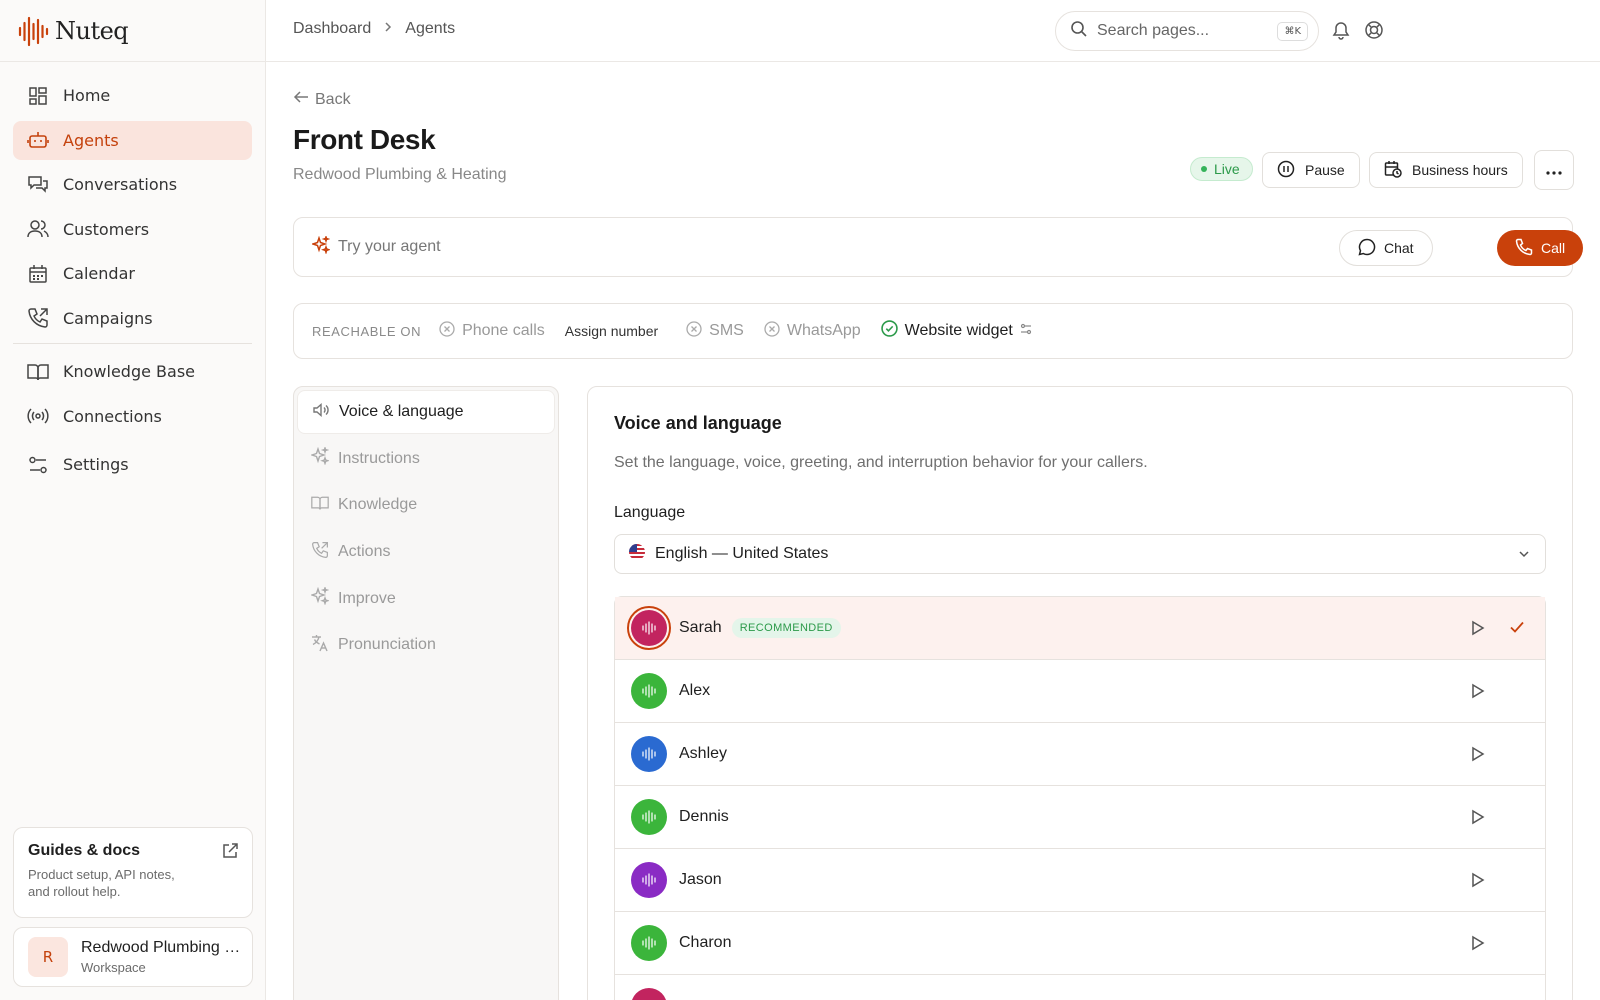 Image resolution: width=1600 pixels, height=1000 pixels. Describe the element at coordinates (1227, 169) in the screenshot. I see `status-label: Live` at that location.